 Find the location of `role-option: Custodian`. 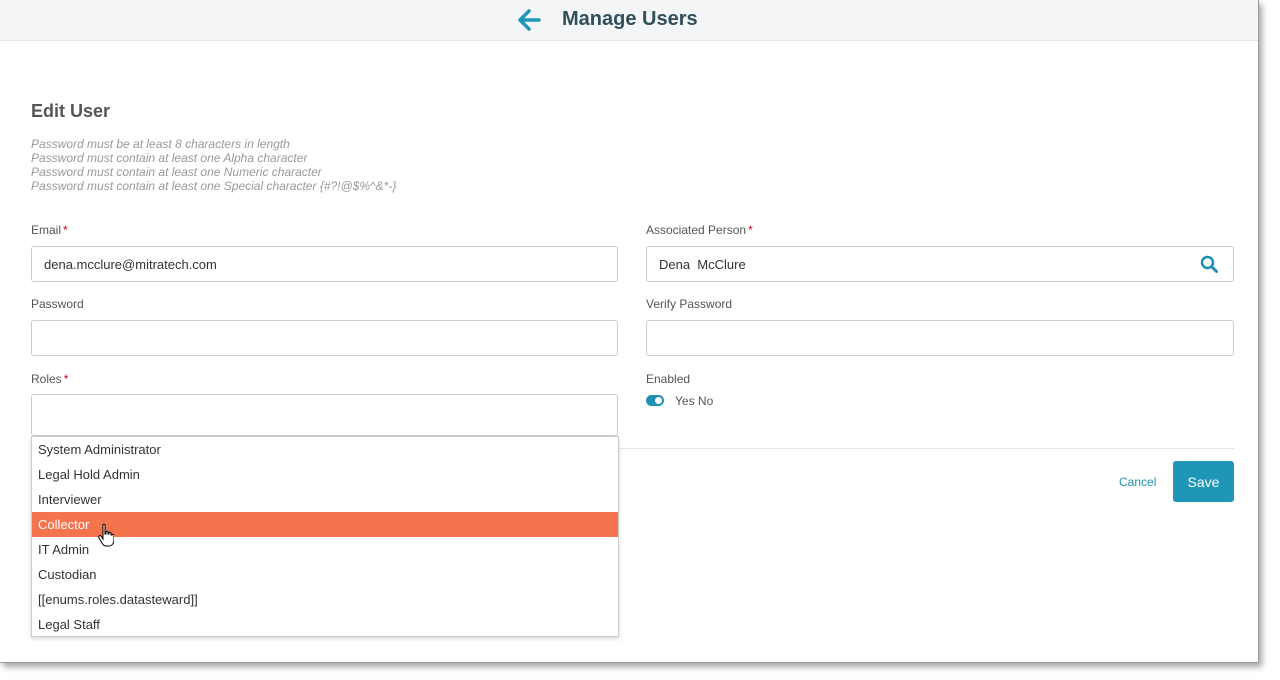

role-option: Custodian is located at coordinates (325, 574).